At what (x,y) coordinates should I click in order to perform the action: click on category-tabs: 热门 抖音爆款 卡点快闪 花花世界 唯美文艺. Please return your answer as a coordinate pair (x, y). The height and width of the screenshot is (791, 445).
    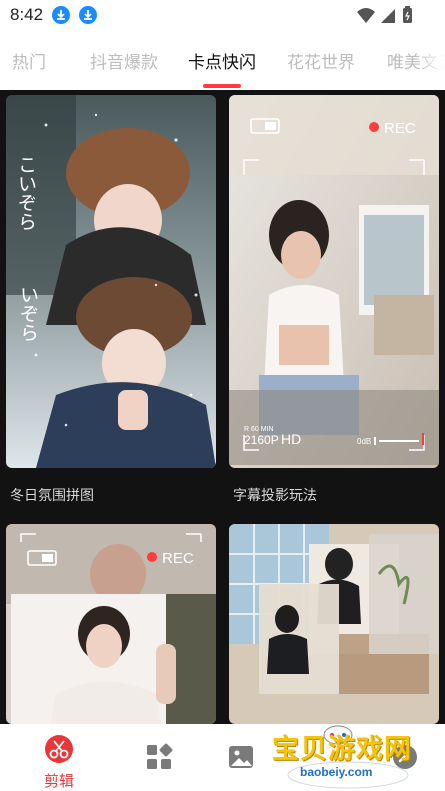
    Looking at the image, I should click on (222, 64).